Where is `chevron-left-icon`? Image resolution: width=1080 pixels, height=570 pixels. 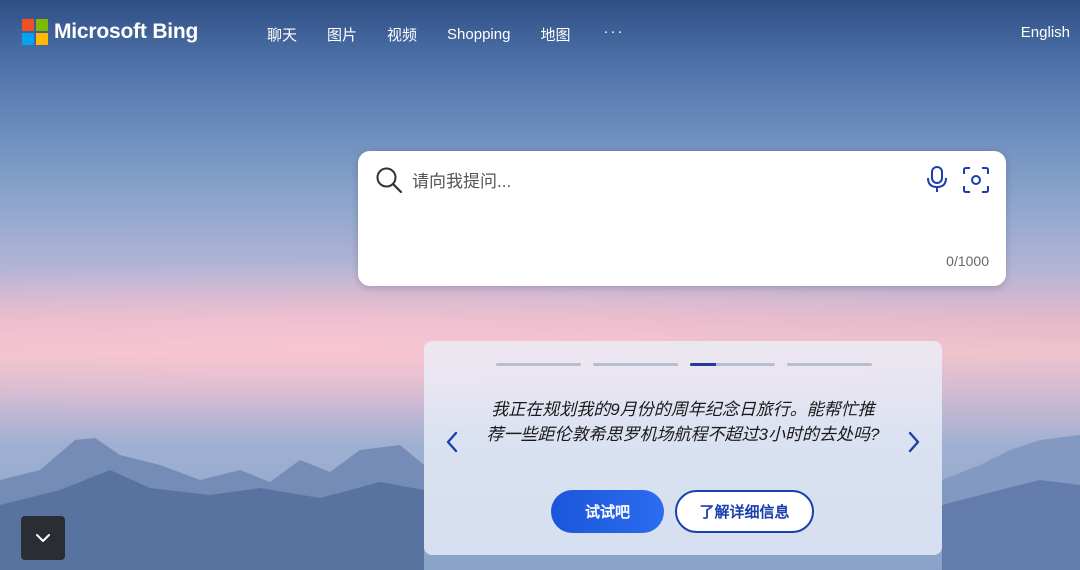
chevron-left-icon is located at coordinates (452, 442).